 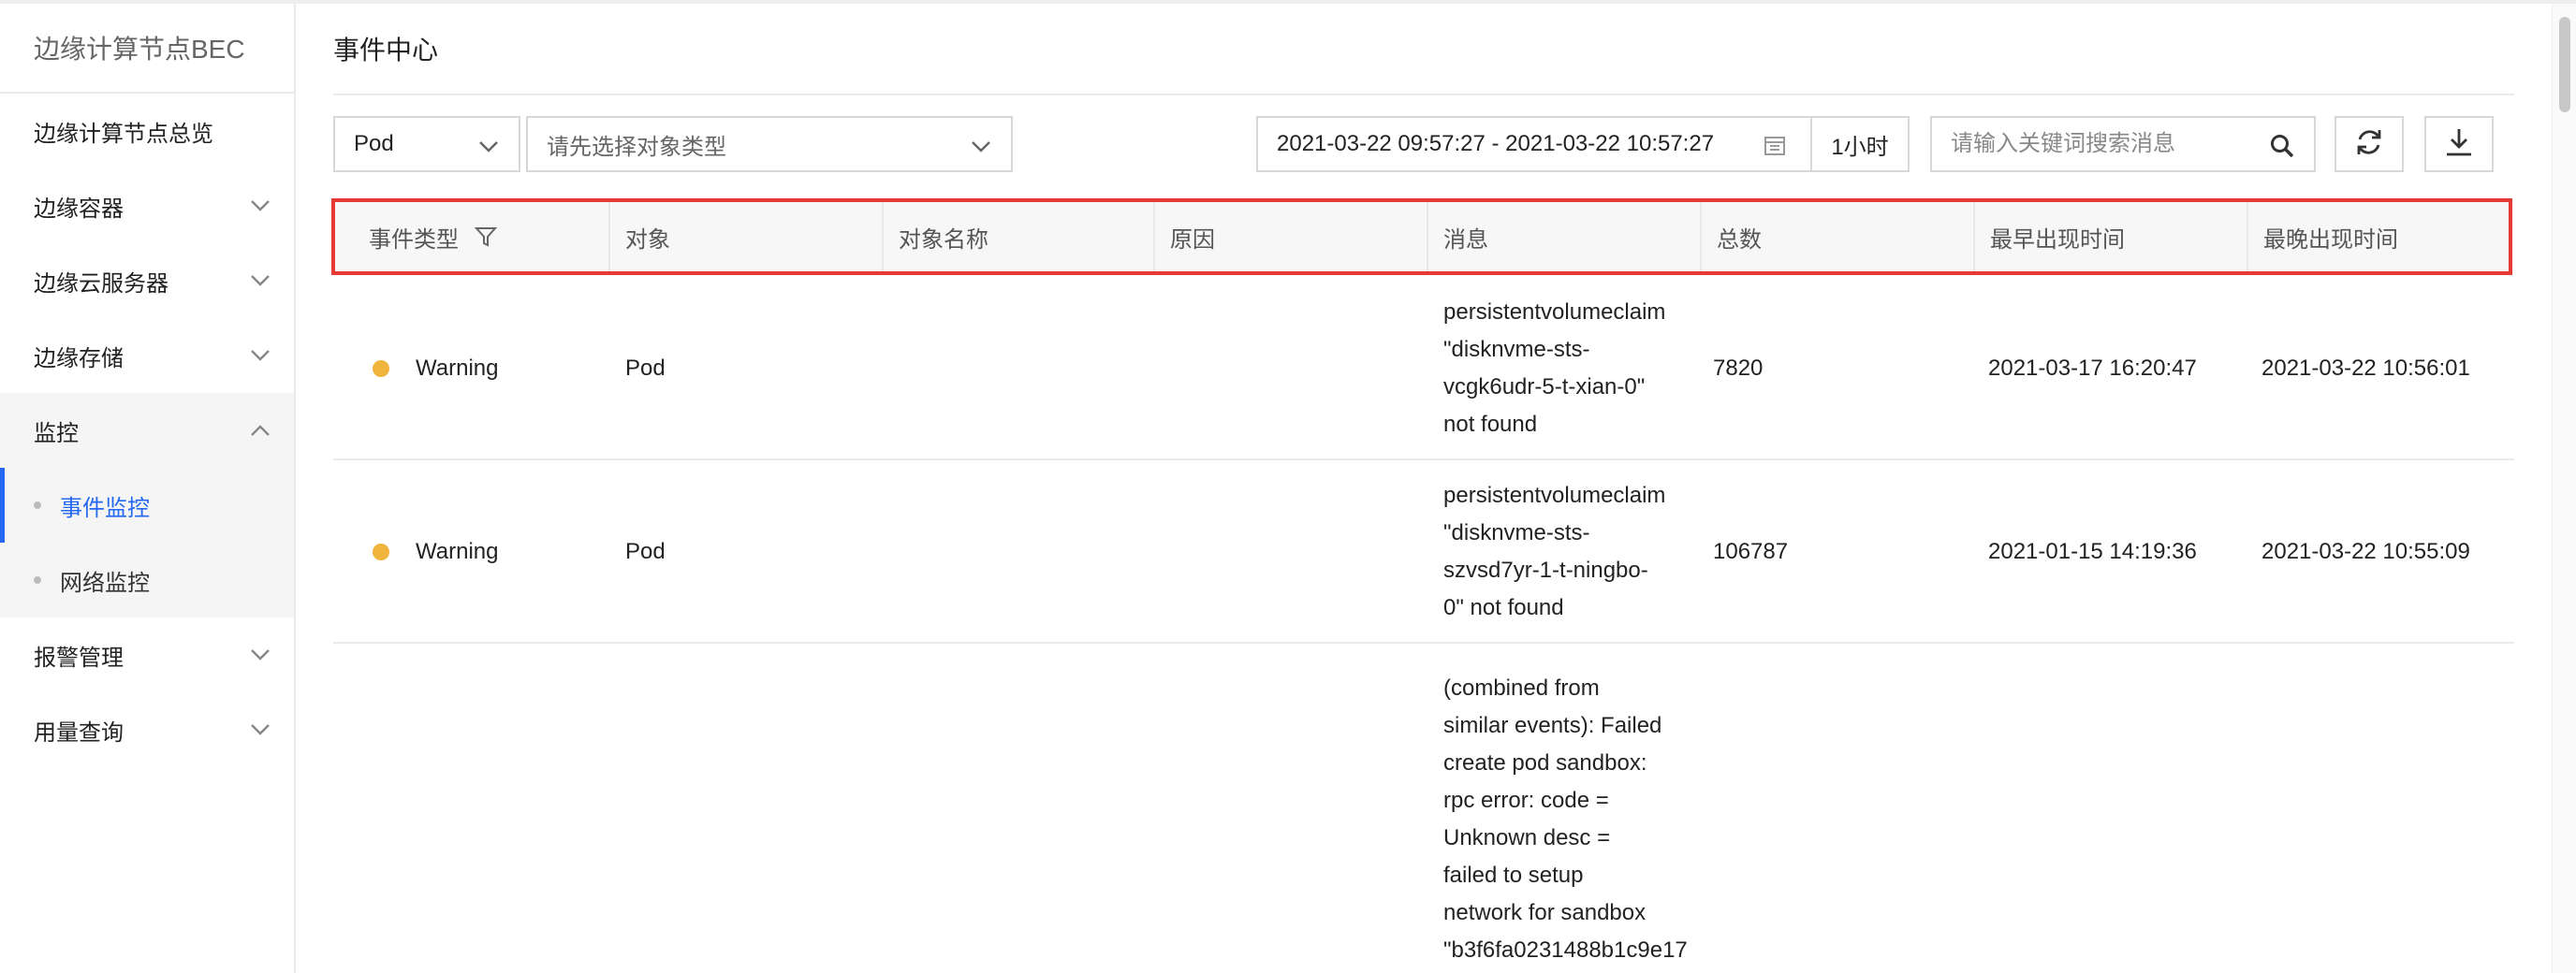 What do you see at coordinates (2564, 64) in the screenshot?
I see `scrollbar-thumb` at bounding box center [2564, 64].